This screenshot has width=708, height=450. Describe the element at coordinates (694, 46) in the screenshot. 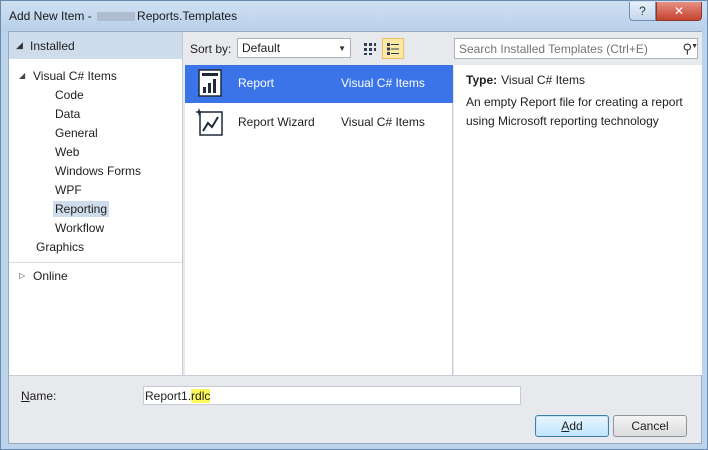

I see `search-options-arrow-icon: ▼` at that location.